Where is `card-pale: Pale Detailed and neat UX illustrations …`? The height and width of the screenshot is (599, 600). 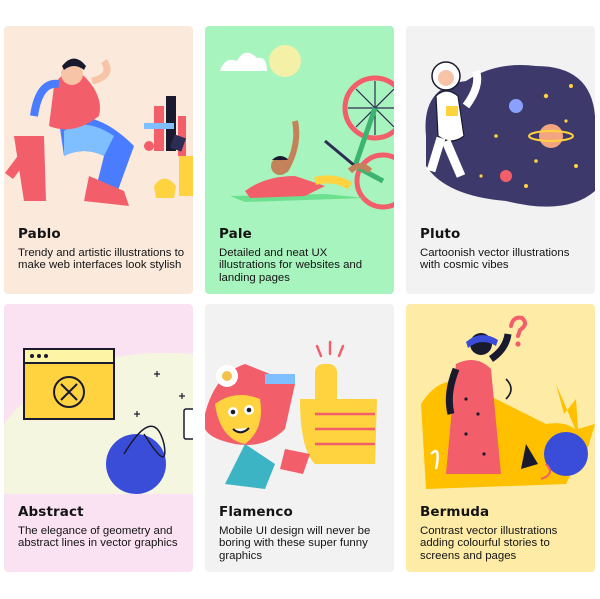 card-pale: Pale Detailed and neat UX illustrations … is located at coordinates (299, 160).